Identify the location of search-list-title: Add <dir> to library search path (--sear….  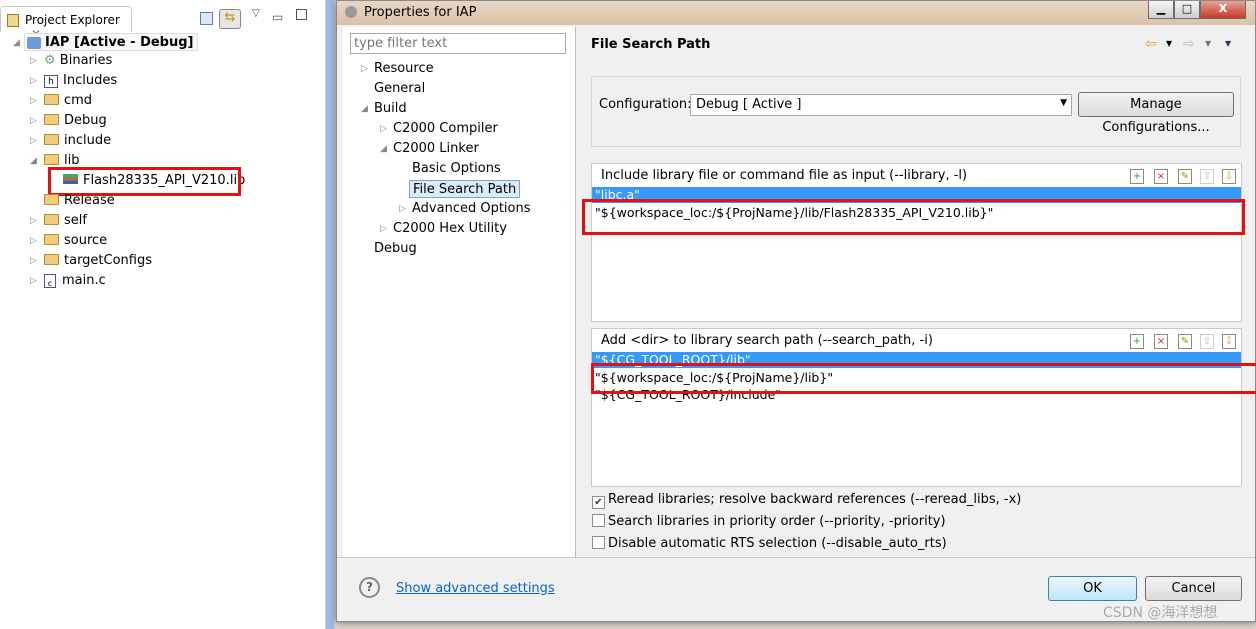
(767, 340).